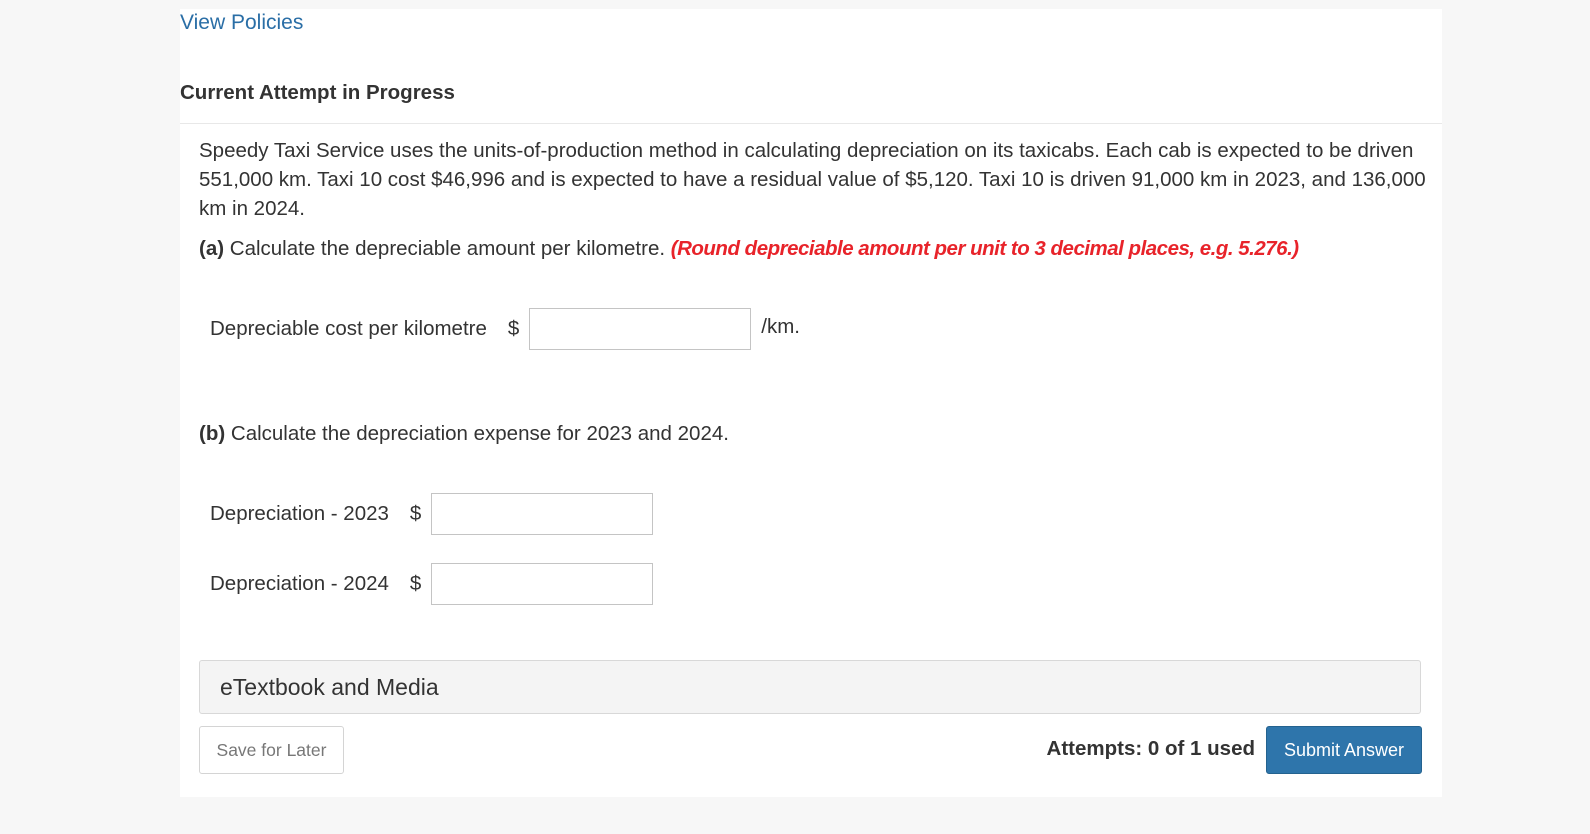 Image resolution: width=1590 pixels, height=834 pixels. Describe the element at coordinates (212, 433) in the screenshot. I see `part-b-tag: (b)` at that location.